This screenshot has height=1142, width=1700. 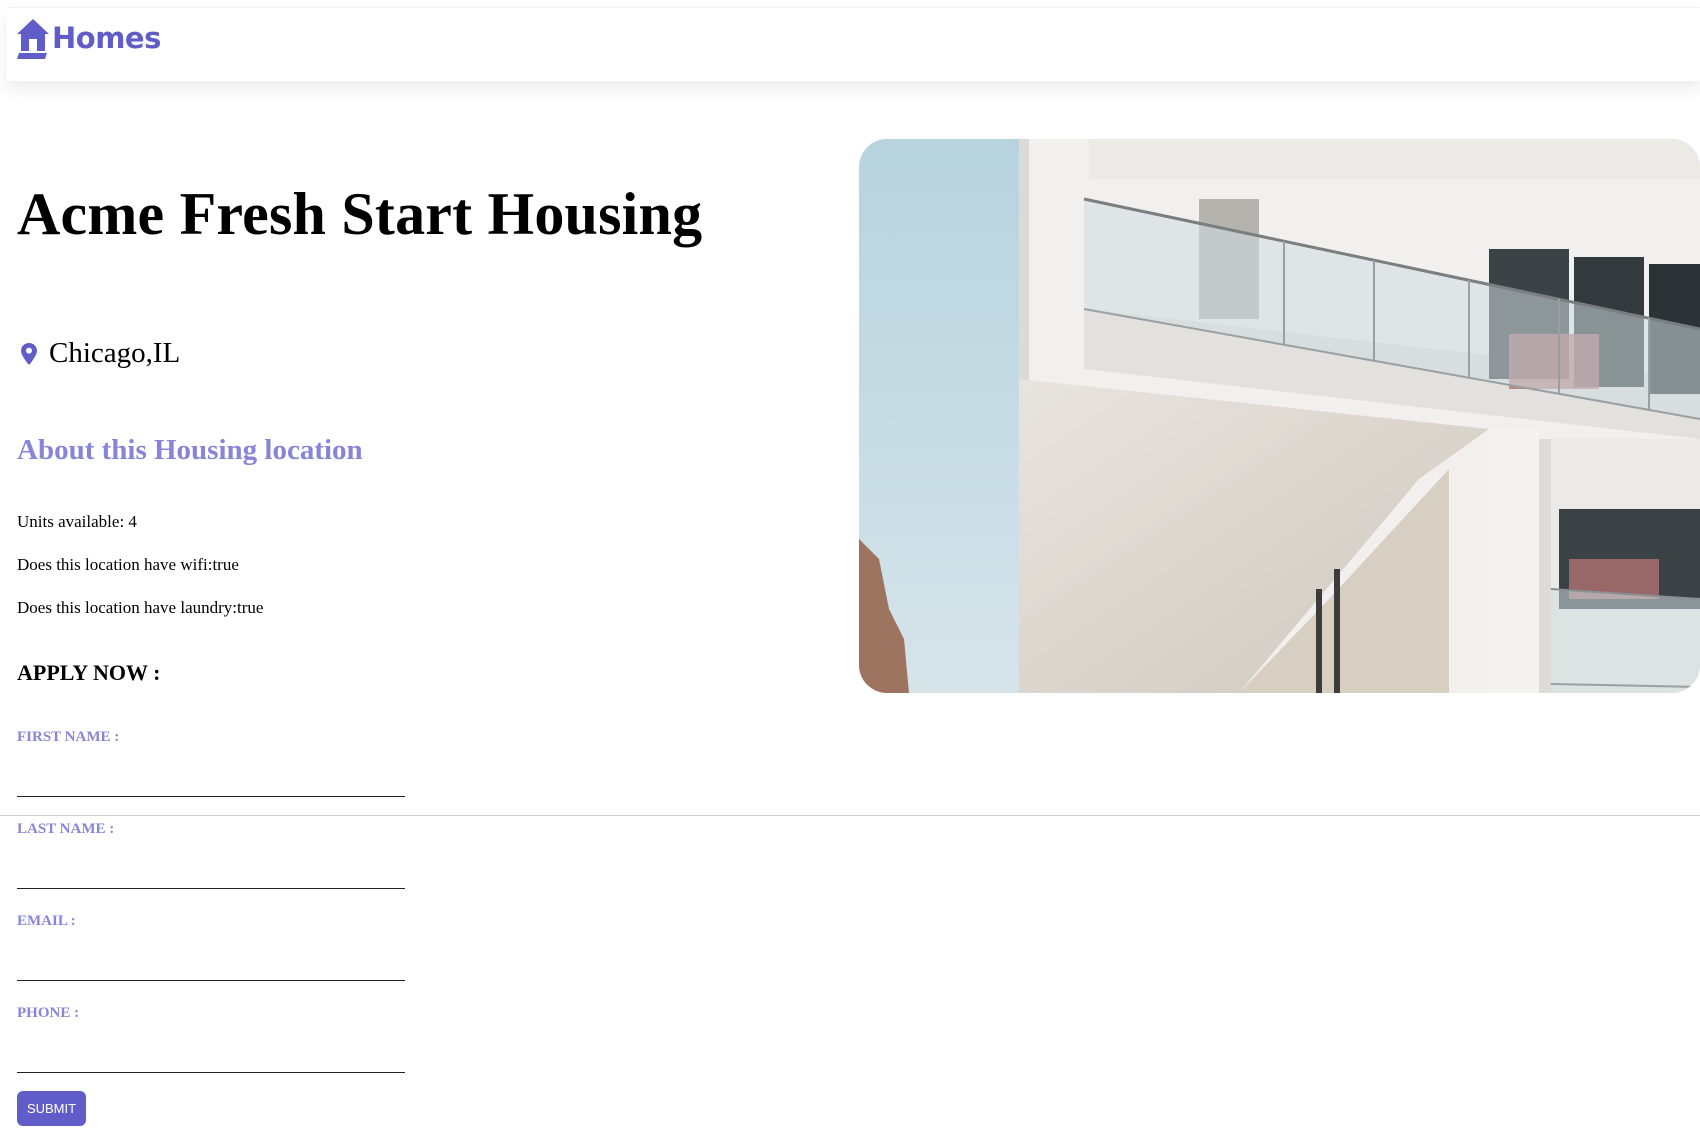 What do you see at coordinates (89, 672) in the screenshot?
I see `apply-heading: APPLY NOW :` at bounding box center [89, 672].